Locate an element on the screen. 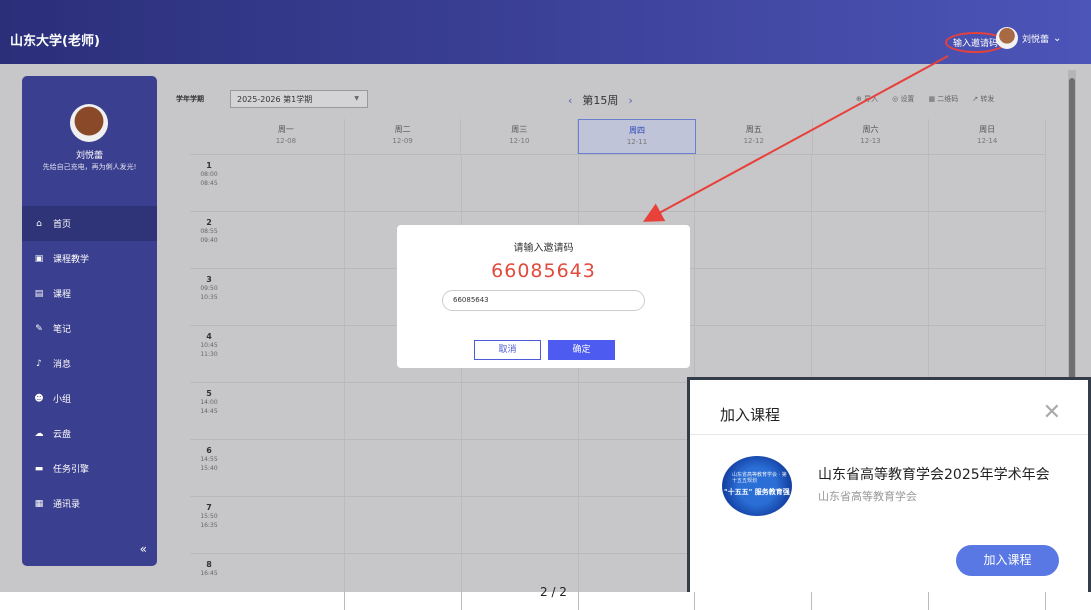 The image size is (1091, 610). term-select: 2025-2026 第1学期 ▼ is located at coordinates (299, 99).